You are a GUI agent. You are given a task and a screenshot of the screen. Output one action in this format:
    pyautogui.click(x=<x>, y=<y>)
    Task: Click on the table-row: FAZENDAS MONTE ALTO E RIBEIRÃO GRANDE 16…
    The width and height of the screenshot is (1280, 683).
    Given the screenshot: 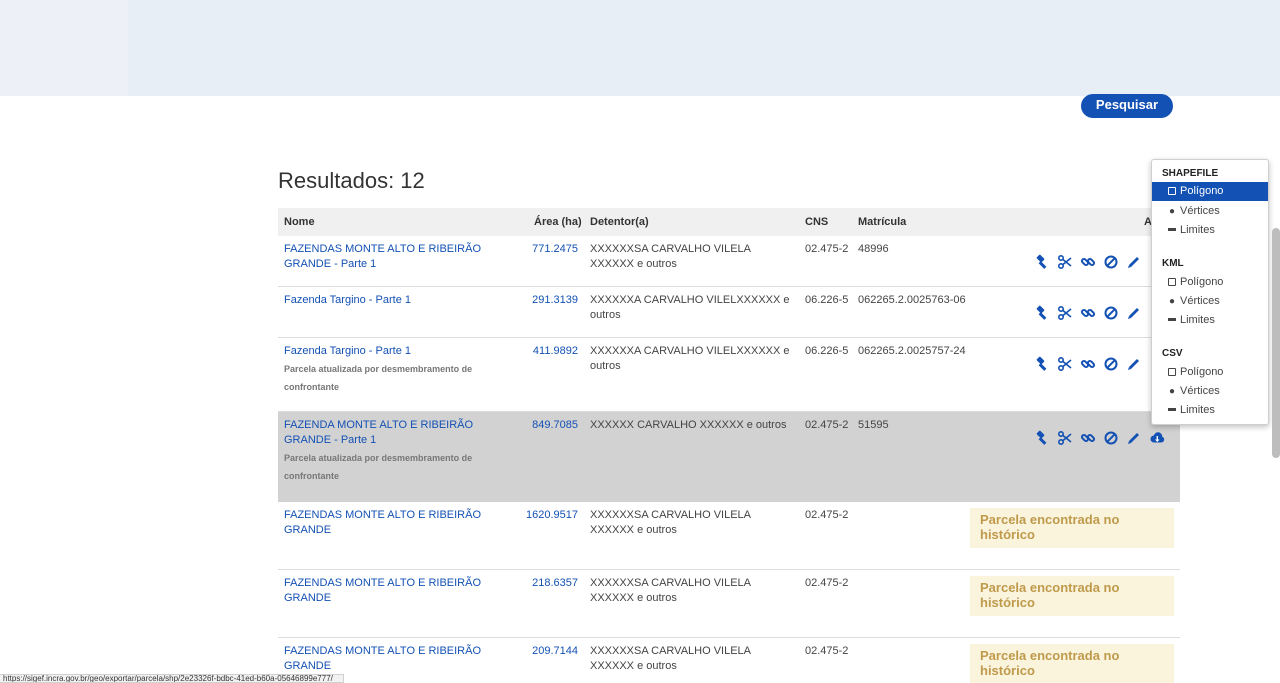 What is the action you would take?
    pyautogui.click(x=729, y=536)
    